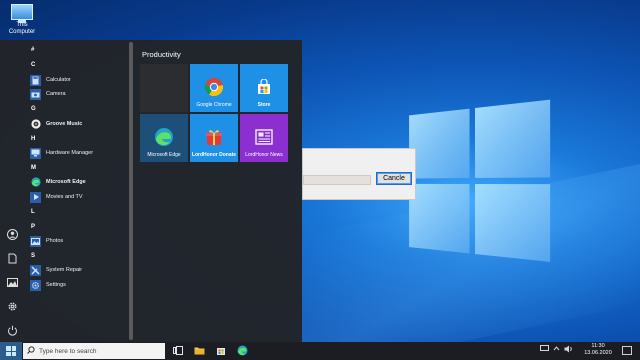  I want to click on clock-date: 13.06.2020, so click(598, 353).